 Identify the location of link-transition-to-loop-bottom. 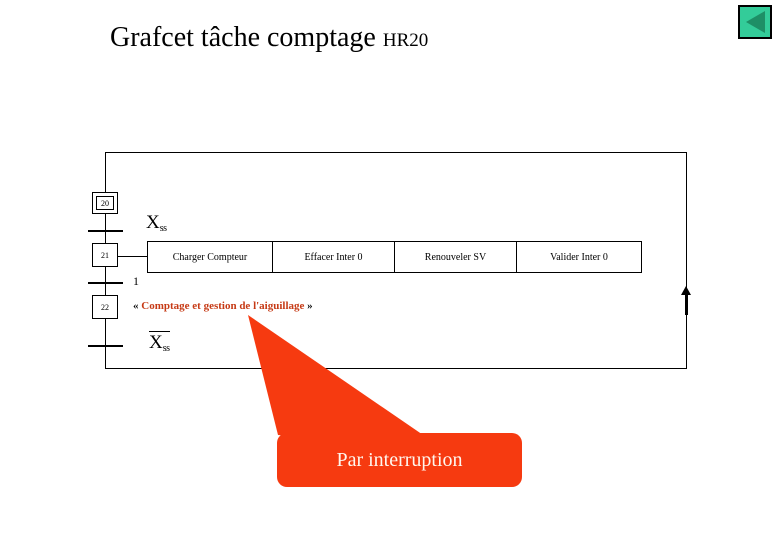
(105, 357).